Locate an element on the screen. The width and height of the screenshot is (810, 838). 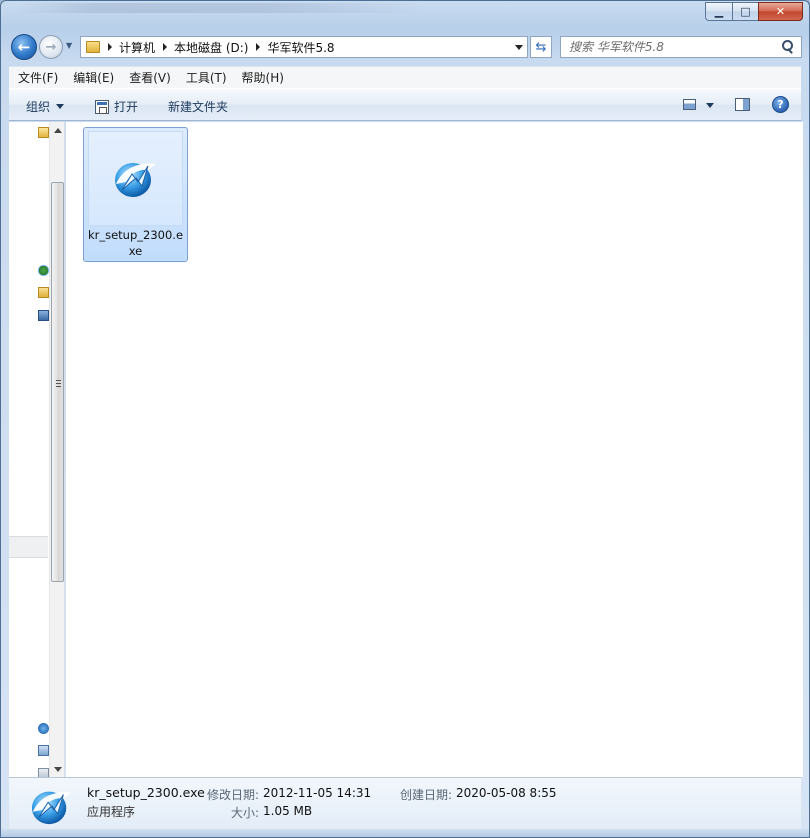
scrollbar-thumb is located at coordinates (57, 382).